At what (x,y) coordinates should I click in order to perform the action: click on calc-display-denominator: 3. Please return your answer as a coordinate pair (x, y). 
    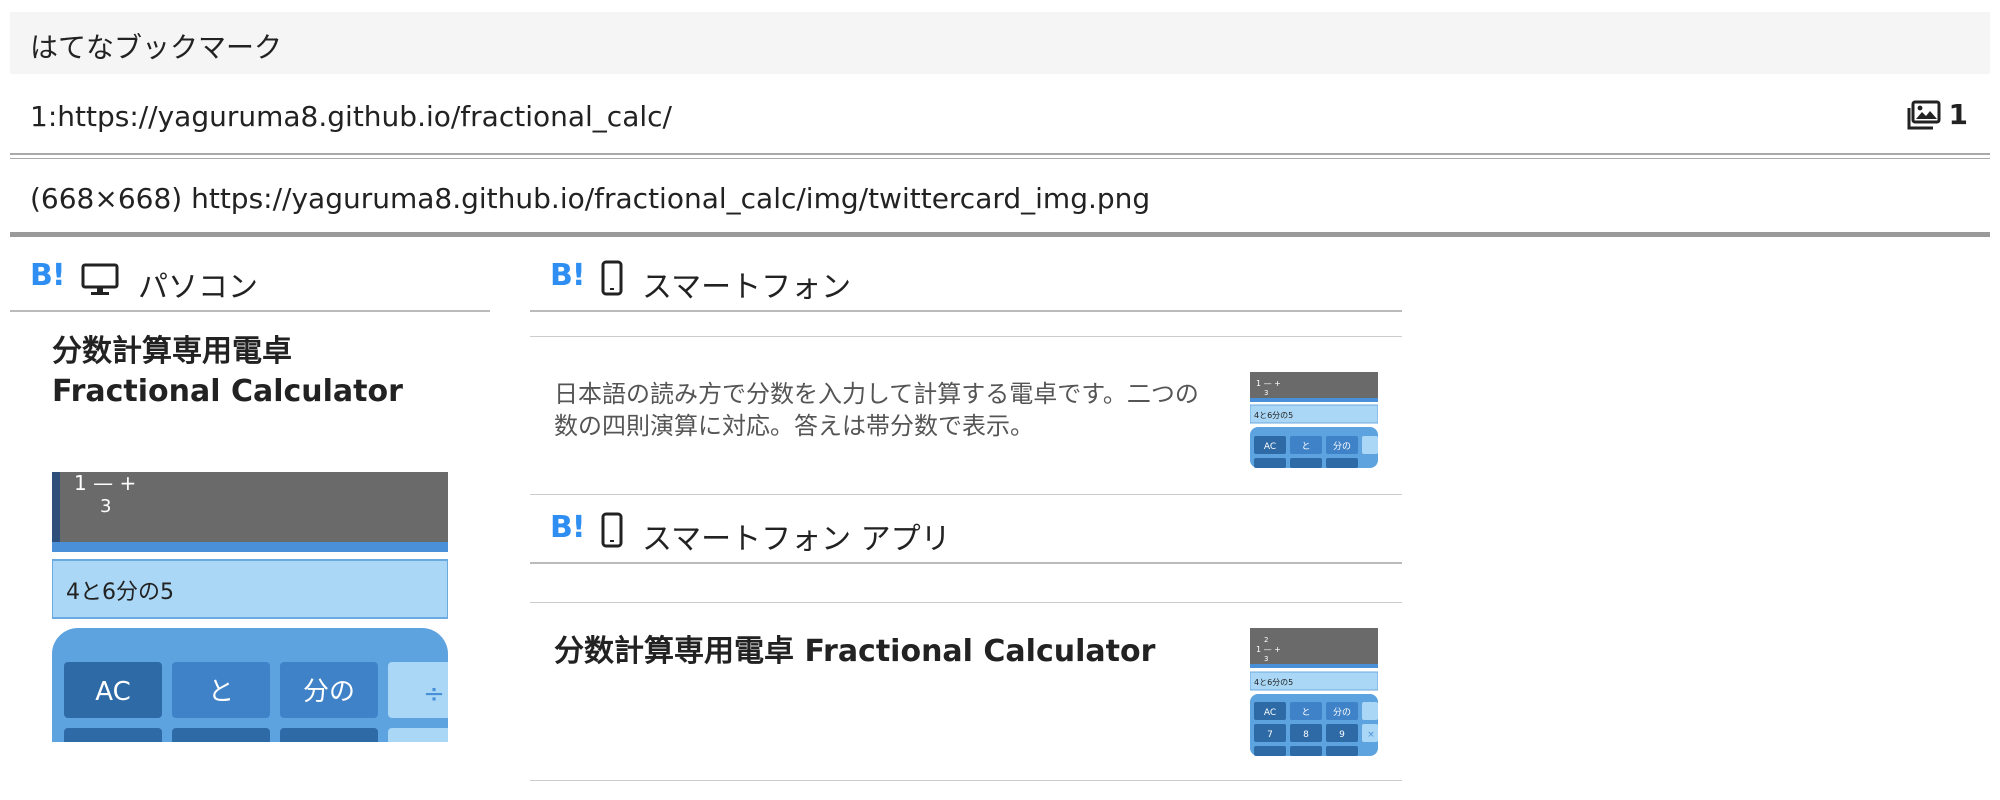
    Looking at the image, I should click on (105, 506).